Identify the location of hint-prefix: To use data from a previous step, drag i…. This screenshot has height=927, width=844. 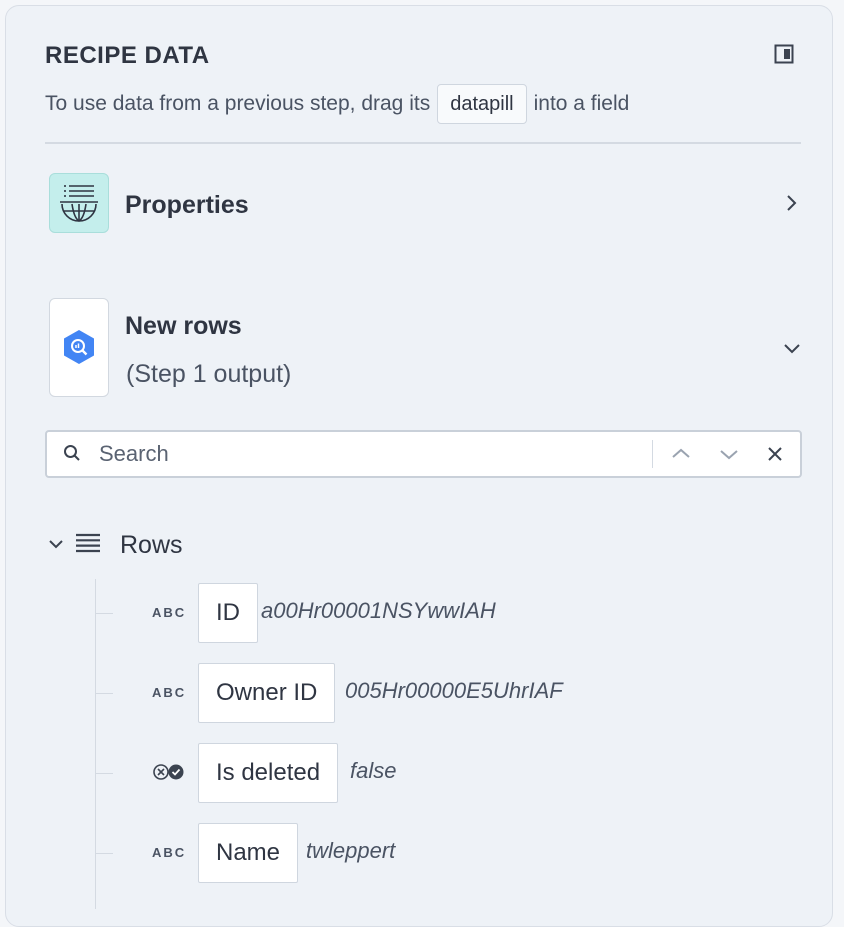
(238, 103).